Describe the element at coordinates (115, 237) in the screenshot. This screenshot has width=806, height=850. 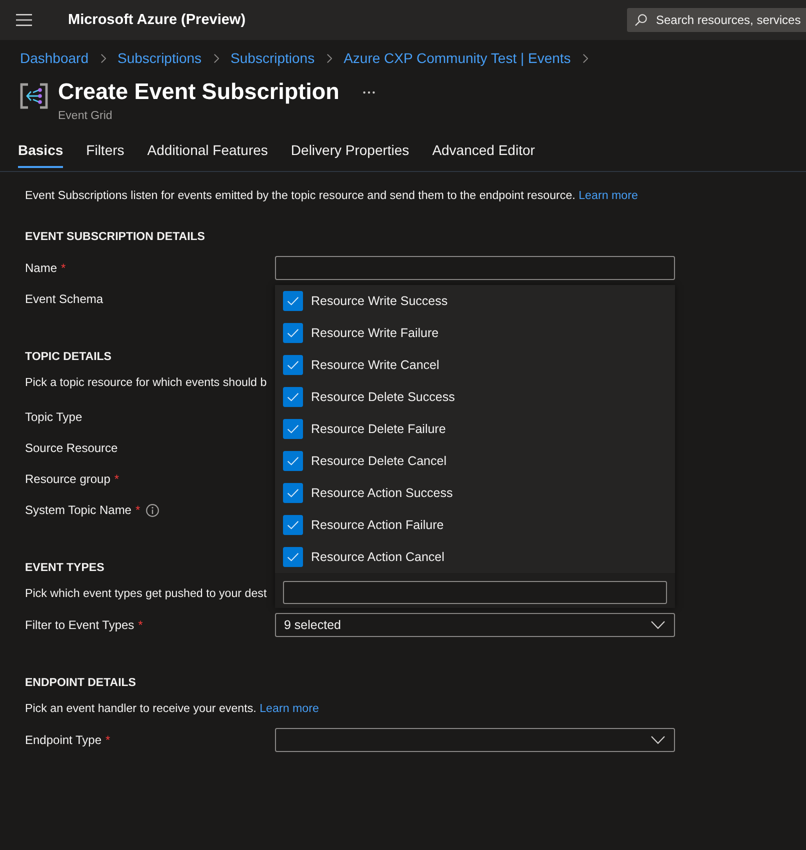
I see `section-heading: EVENT SUBSCRIPTION DETAILS` at that location.